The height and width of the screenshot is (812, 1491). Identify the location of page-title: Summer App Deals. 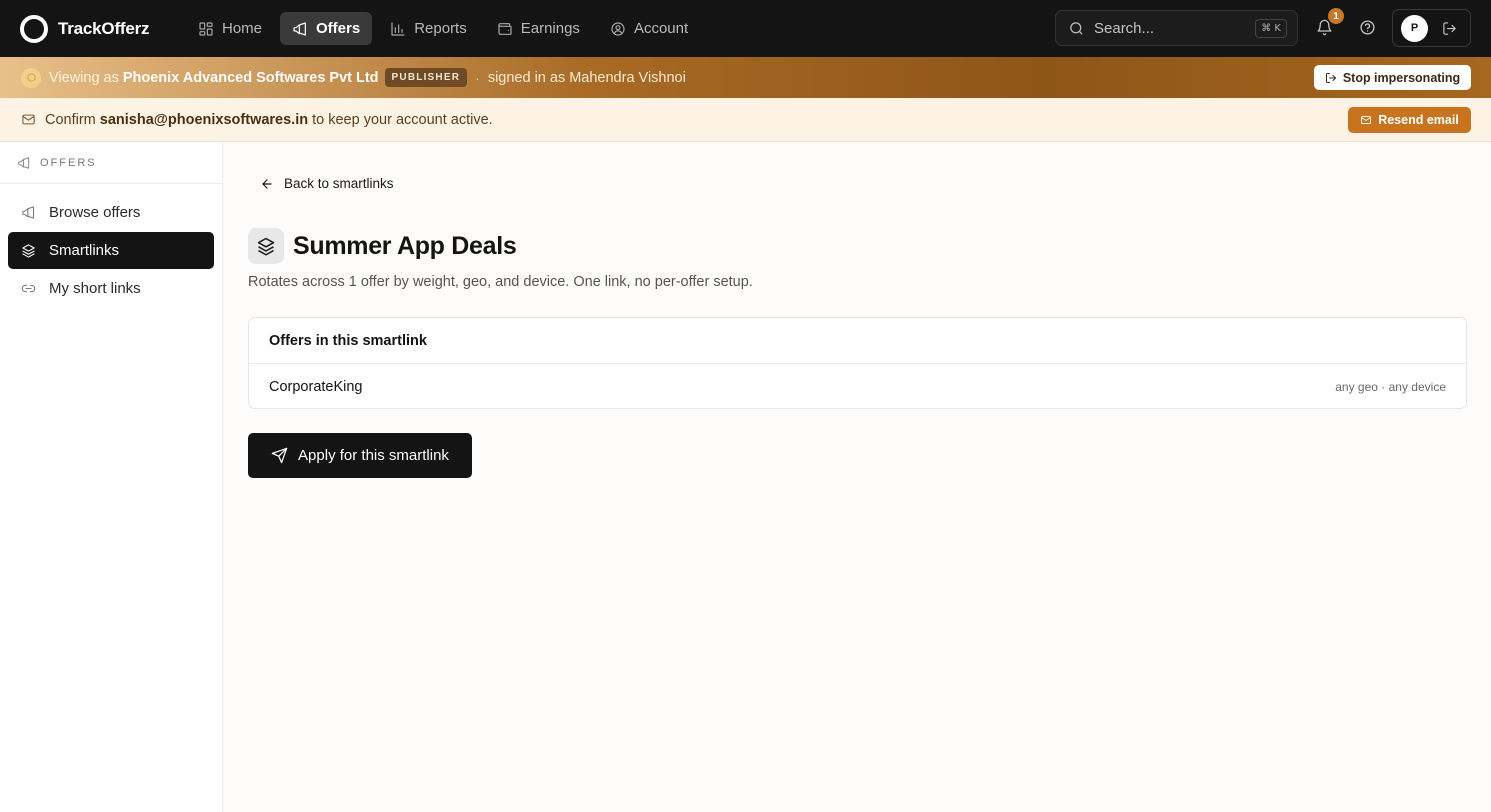
(405, 245).